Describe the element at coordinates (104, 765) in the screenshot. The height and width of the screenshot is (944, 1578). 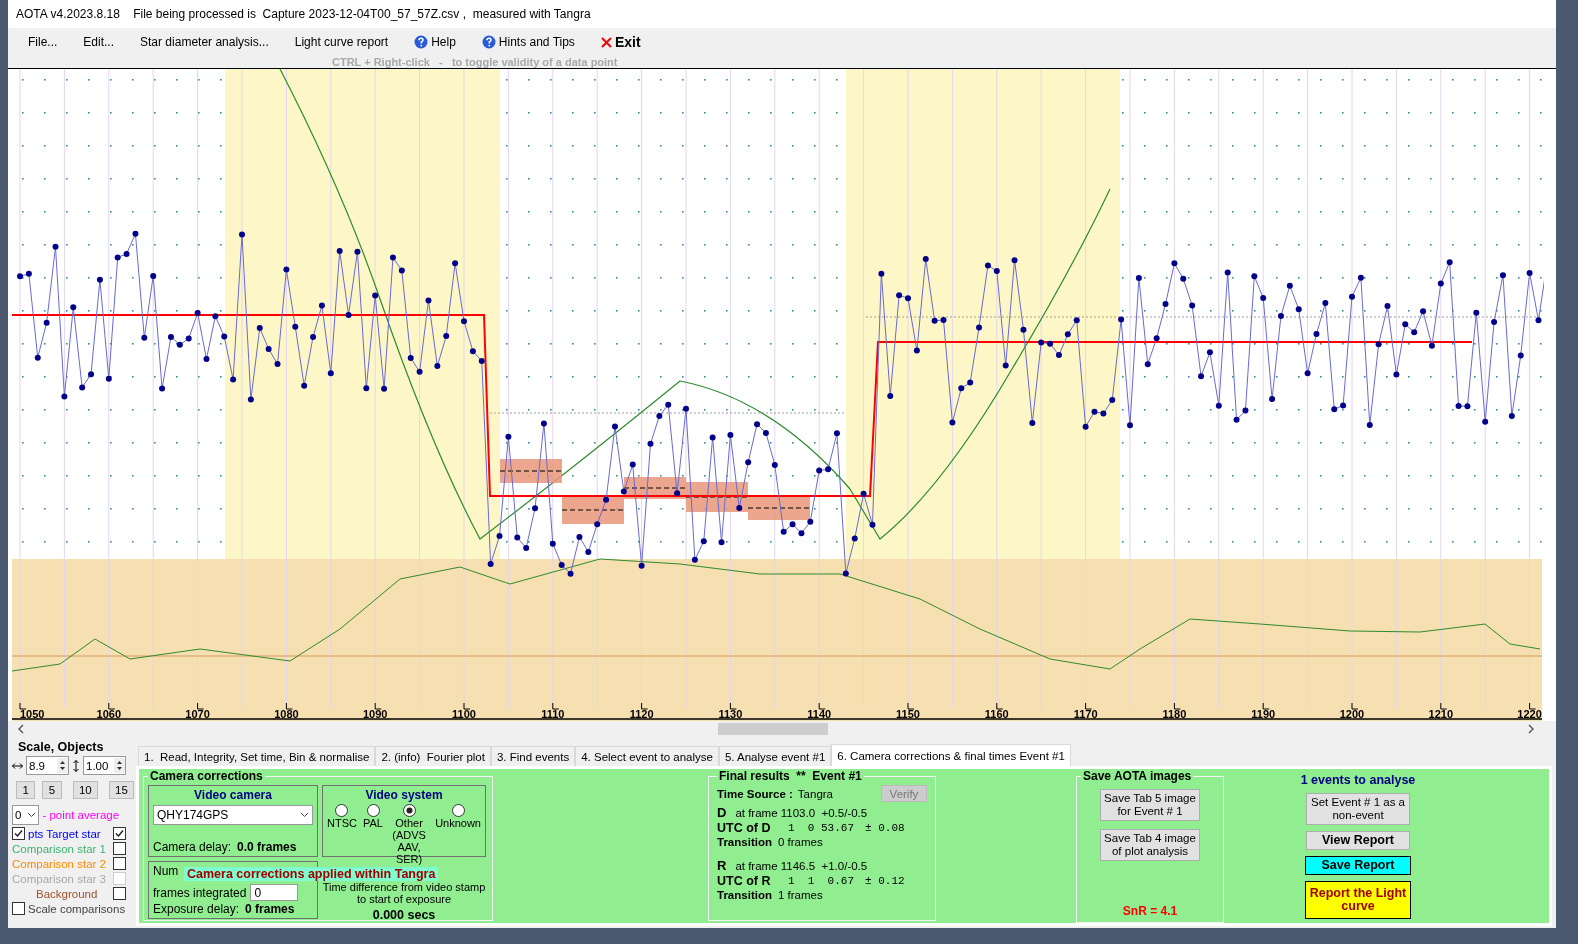
I see `y-scale-spinner: 1.00` at that location.